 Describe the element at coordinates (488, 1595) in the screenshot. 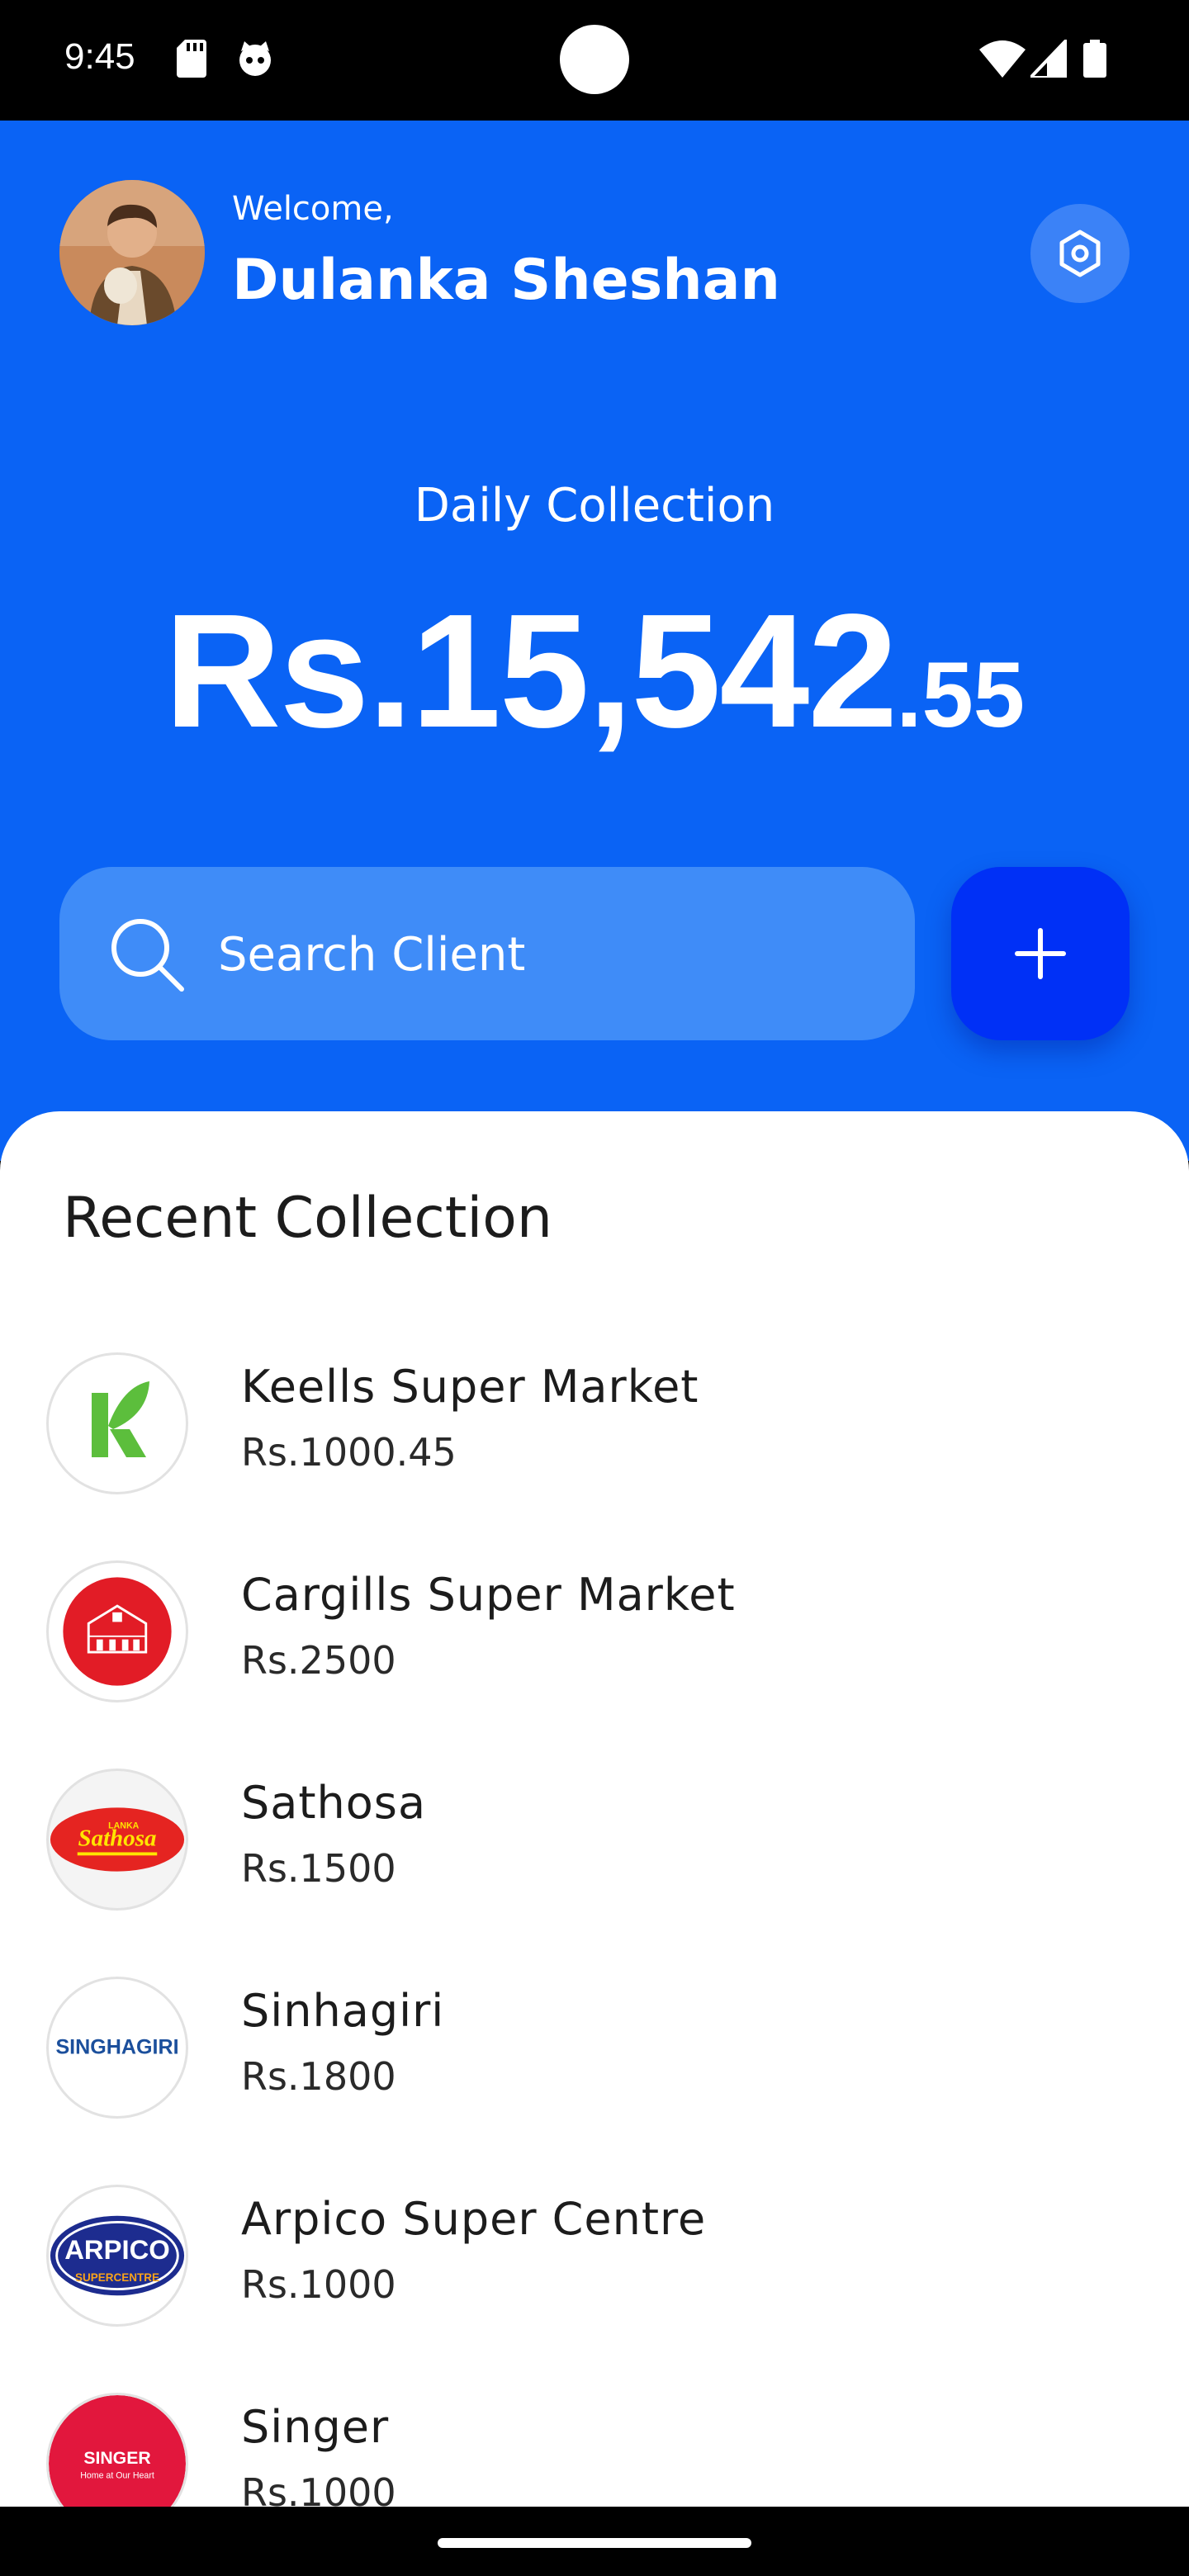

I see `item-name: Cargills Super Market` at that location.